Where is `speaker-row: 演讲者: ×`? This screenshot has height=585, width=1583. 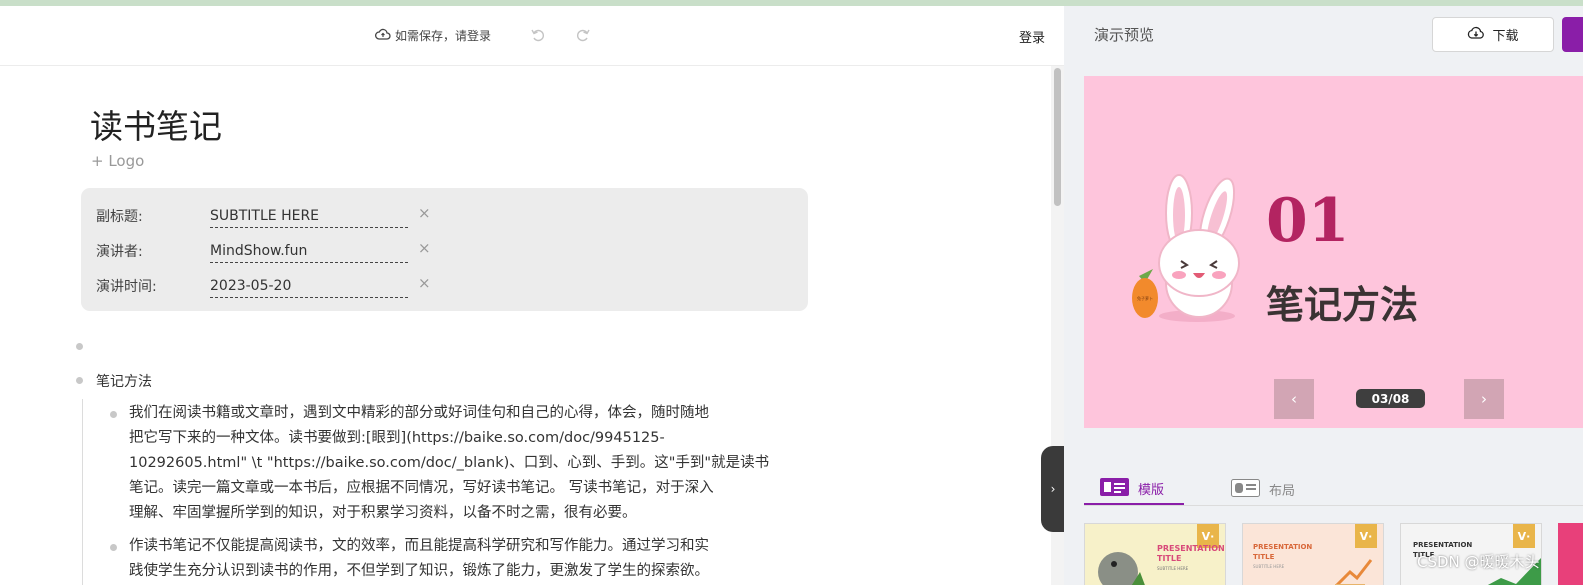
speaker-row: 演讲者: × is located at coordinates (446, 251).